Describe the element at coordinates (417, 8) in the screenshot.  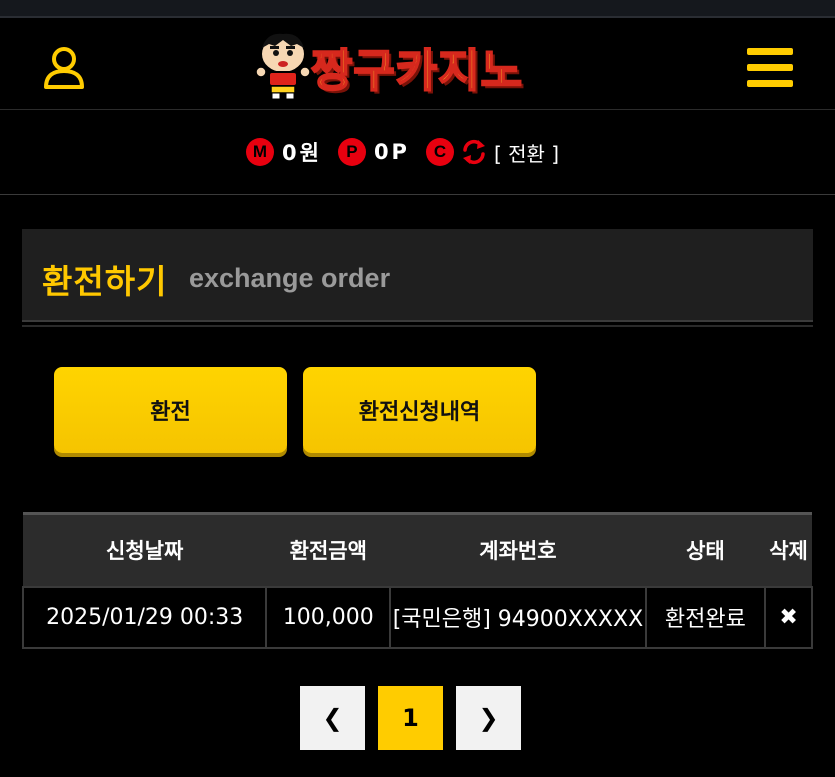
I see `top-strip` at that location.